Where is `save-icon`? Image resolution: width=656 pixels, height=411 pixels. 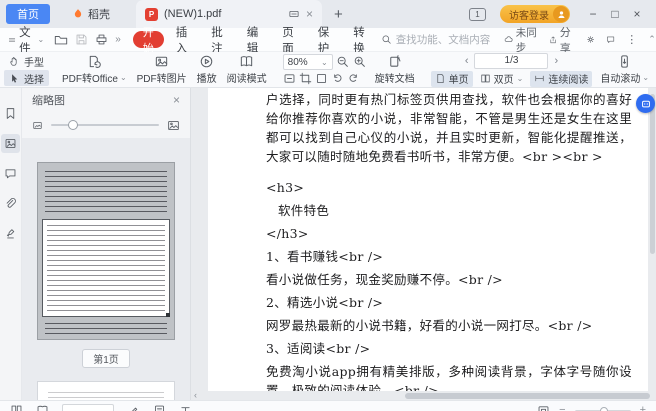 save-icon is located at coordinates (81, 39).